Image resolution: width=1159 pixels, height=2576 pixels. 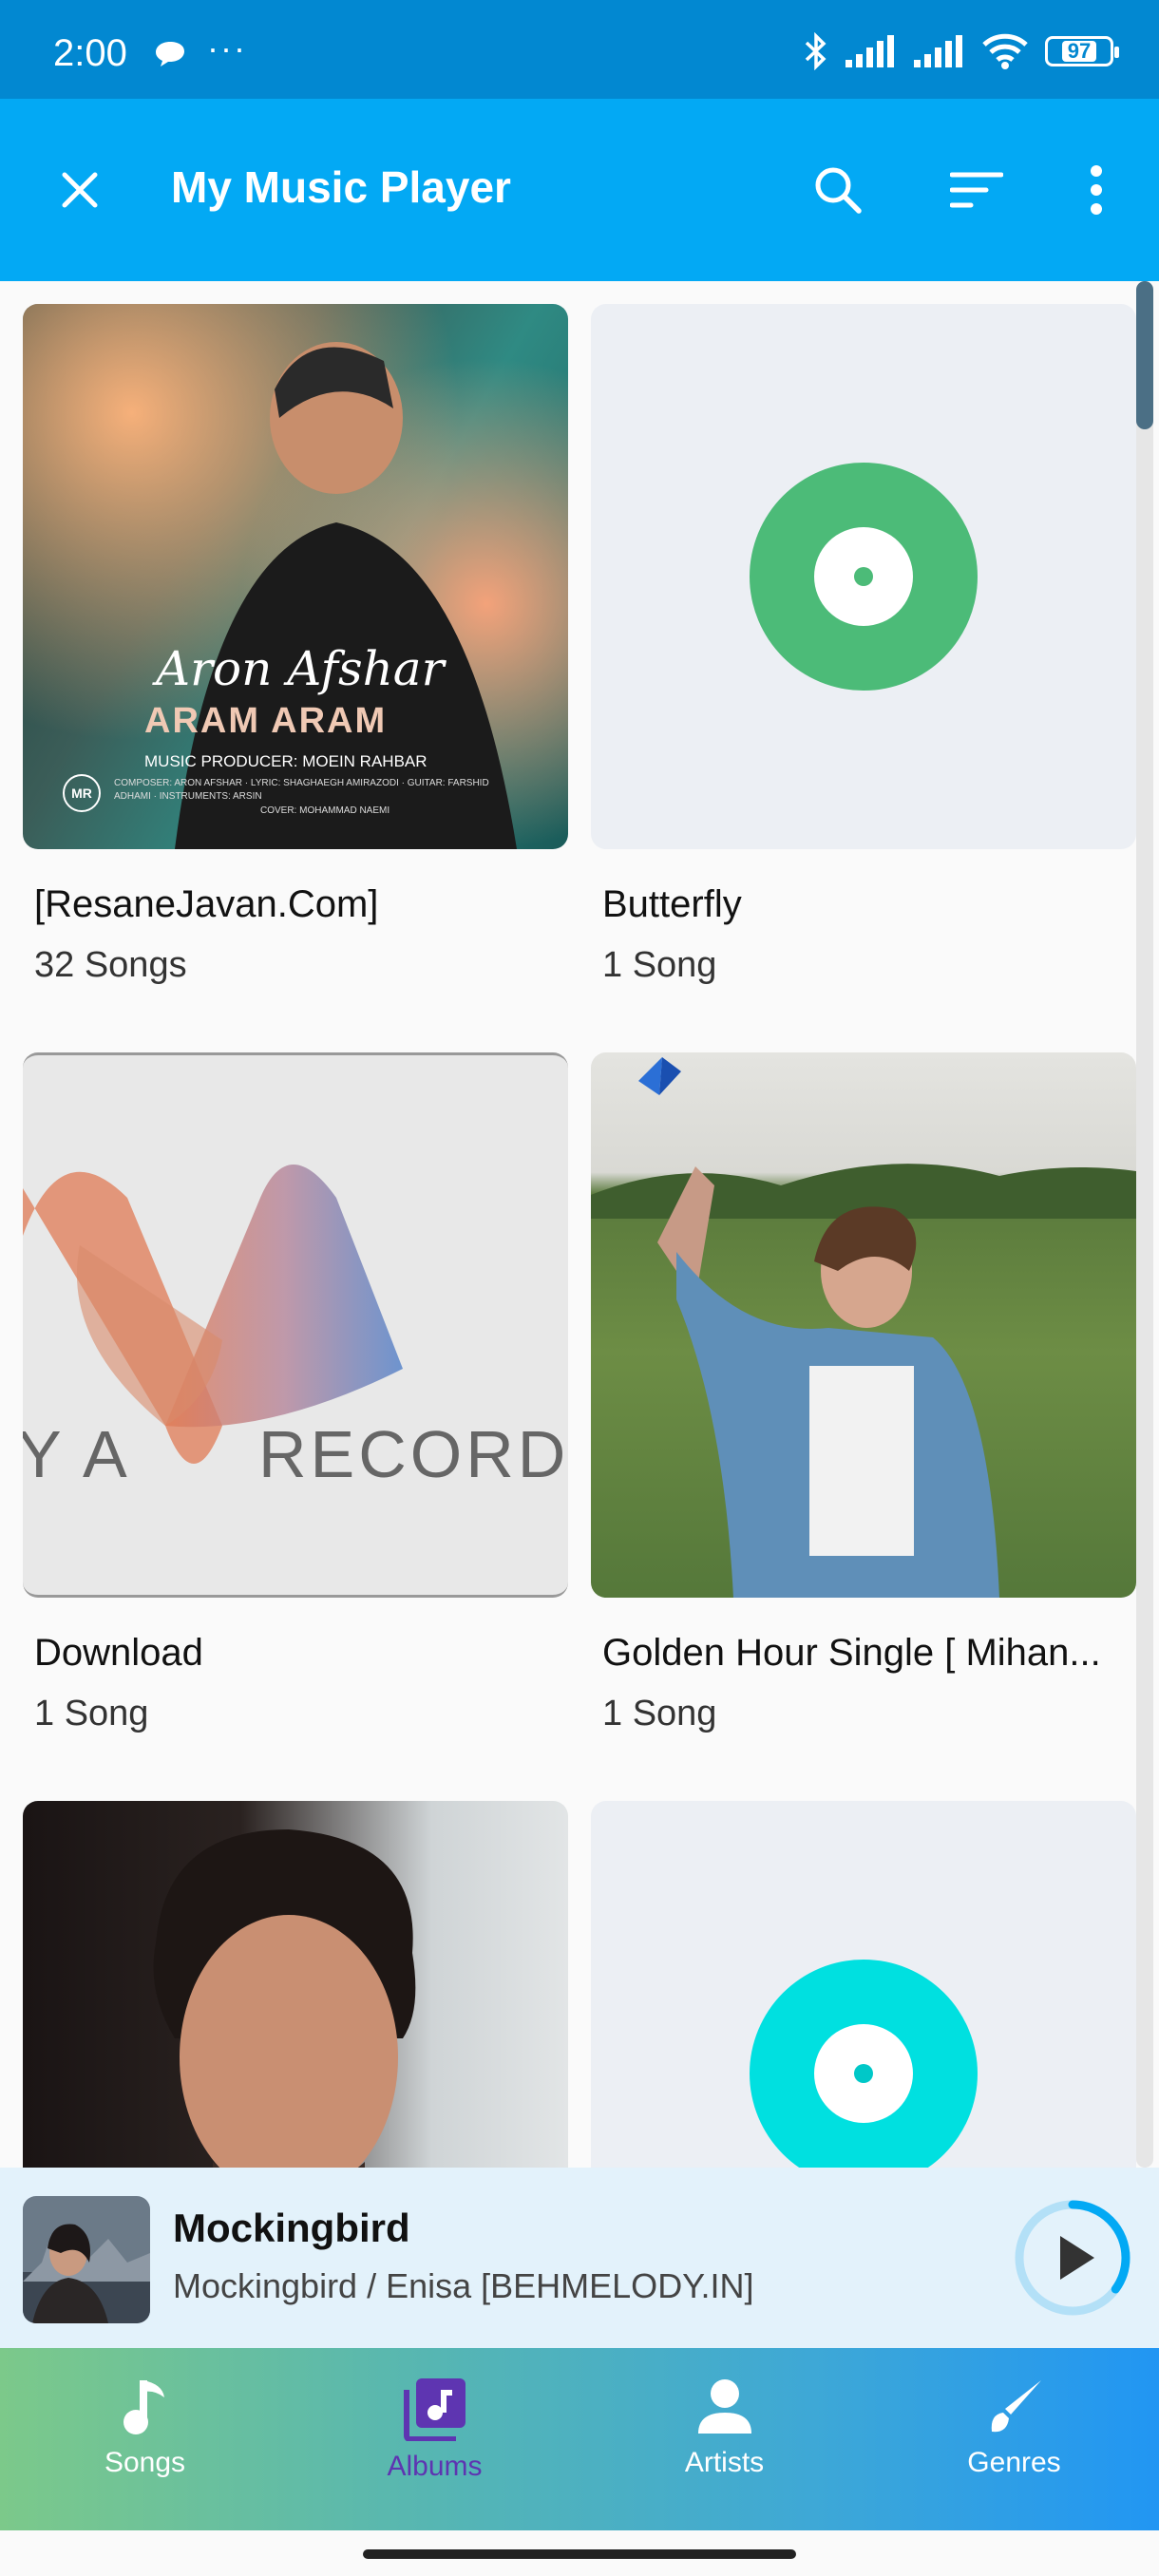 What do you see at coordinates (463, 2285) in the screenshot?
I see `now-playing-subtitle: Mockingbird / Enisa [BEHMELODY.IN]` at bounding box center [463, 2285].